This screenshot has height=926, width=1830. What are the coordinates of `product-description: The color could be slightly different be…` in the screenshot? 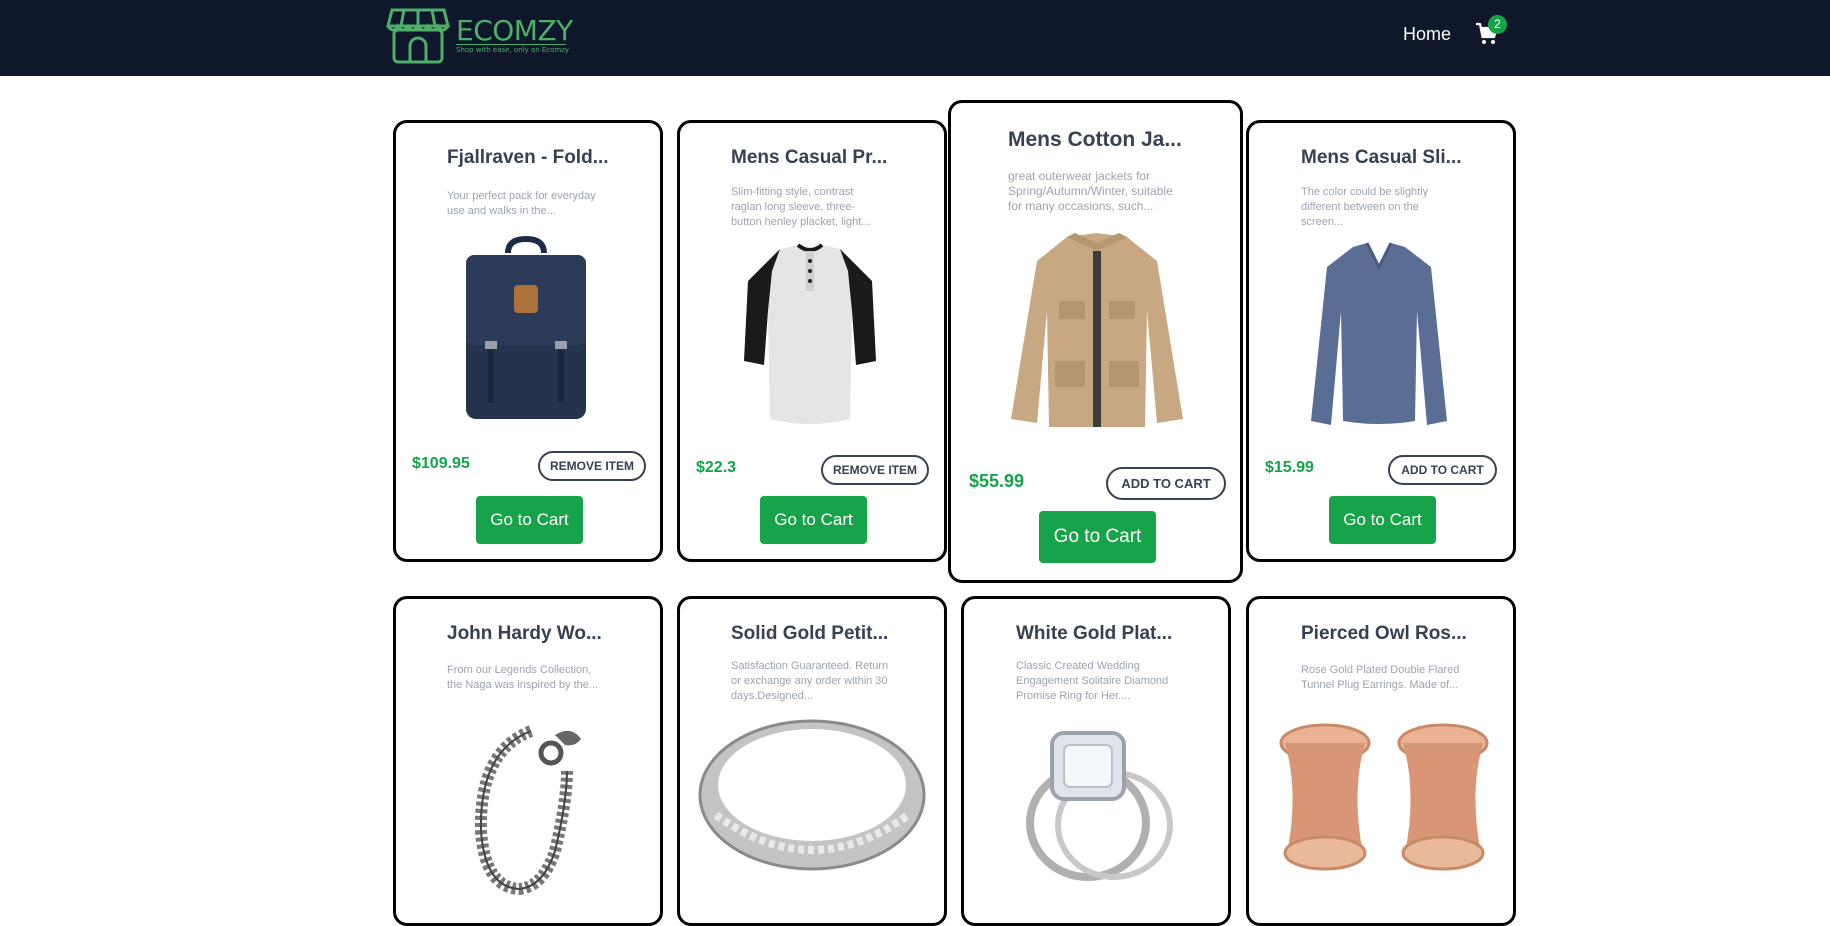 It's located at (1365, 207).